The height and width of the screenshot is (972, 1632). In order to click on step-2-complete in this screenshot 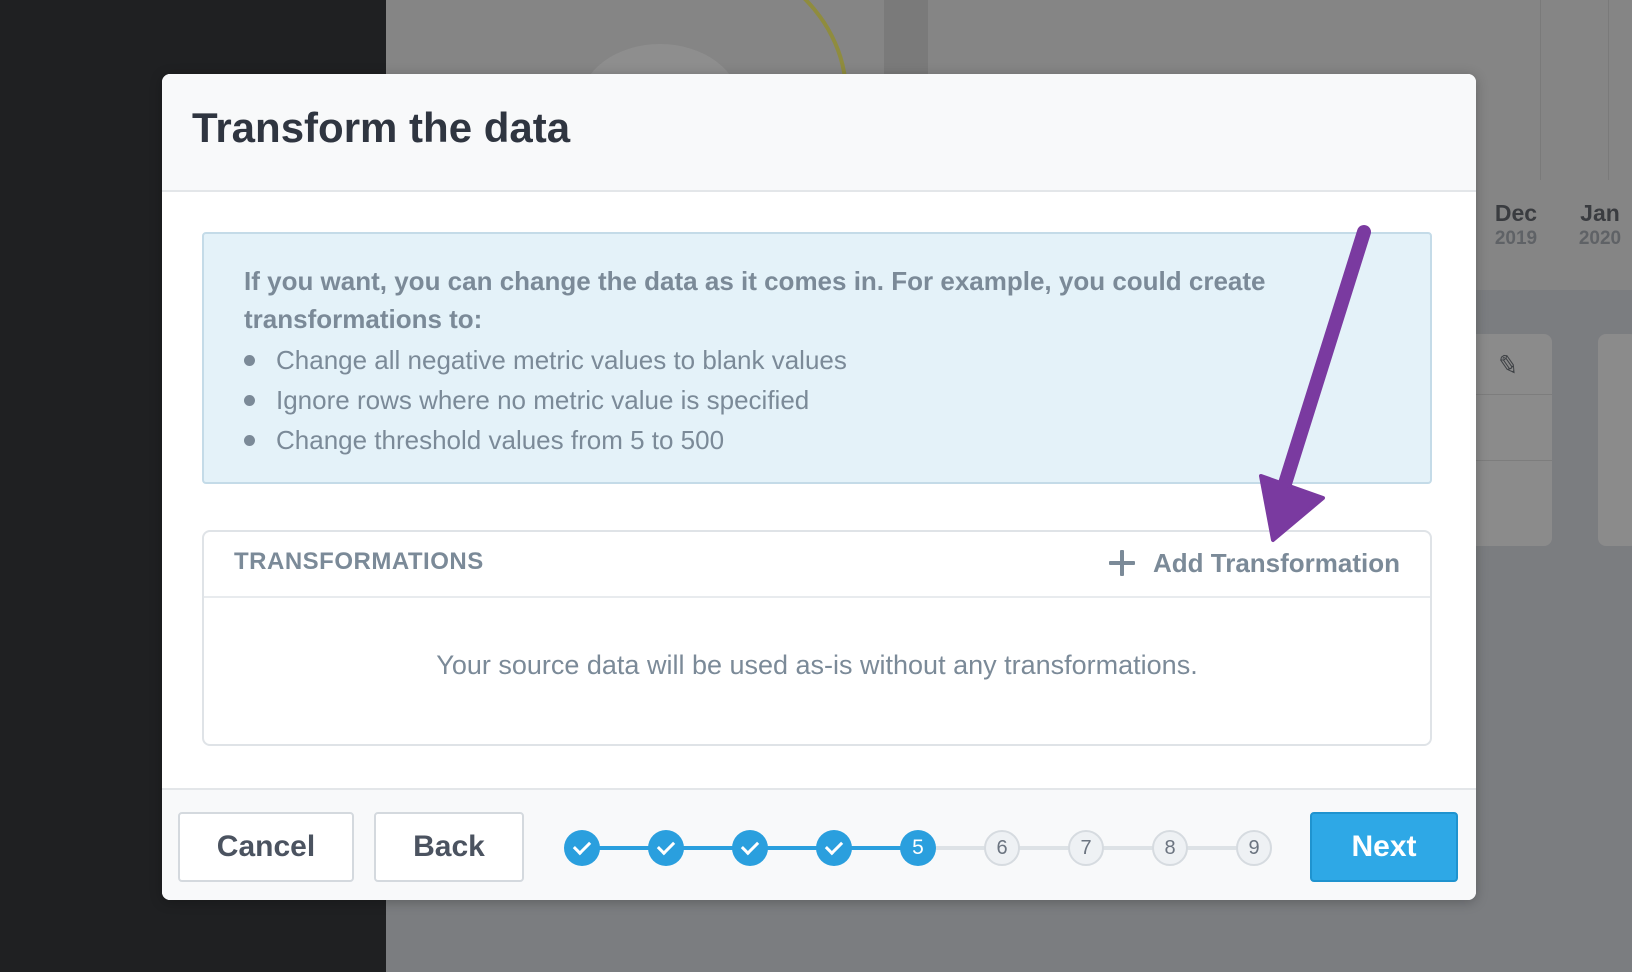, I will do `click(666, 848)`.